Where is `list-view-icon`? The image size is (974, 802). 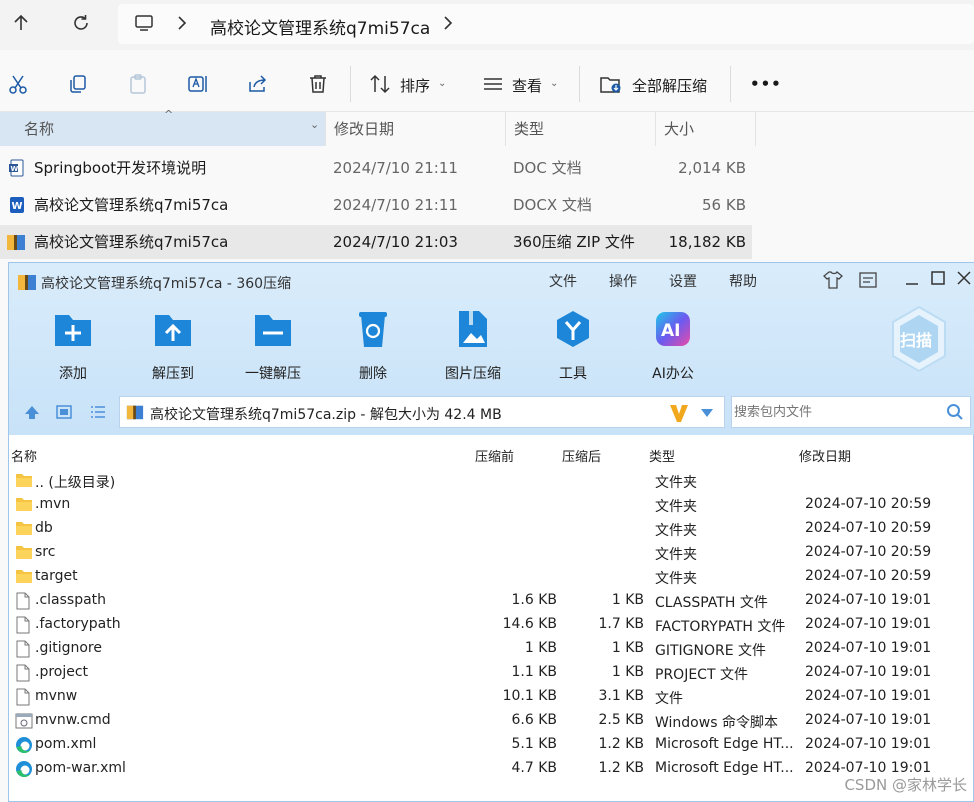
list-view-icon is located at coordinates (98, 412).